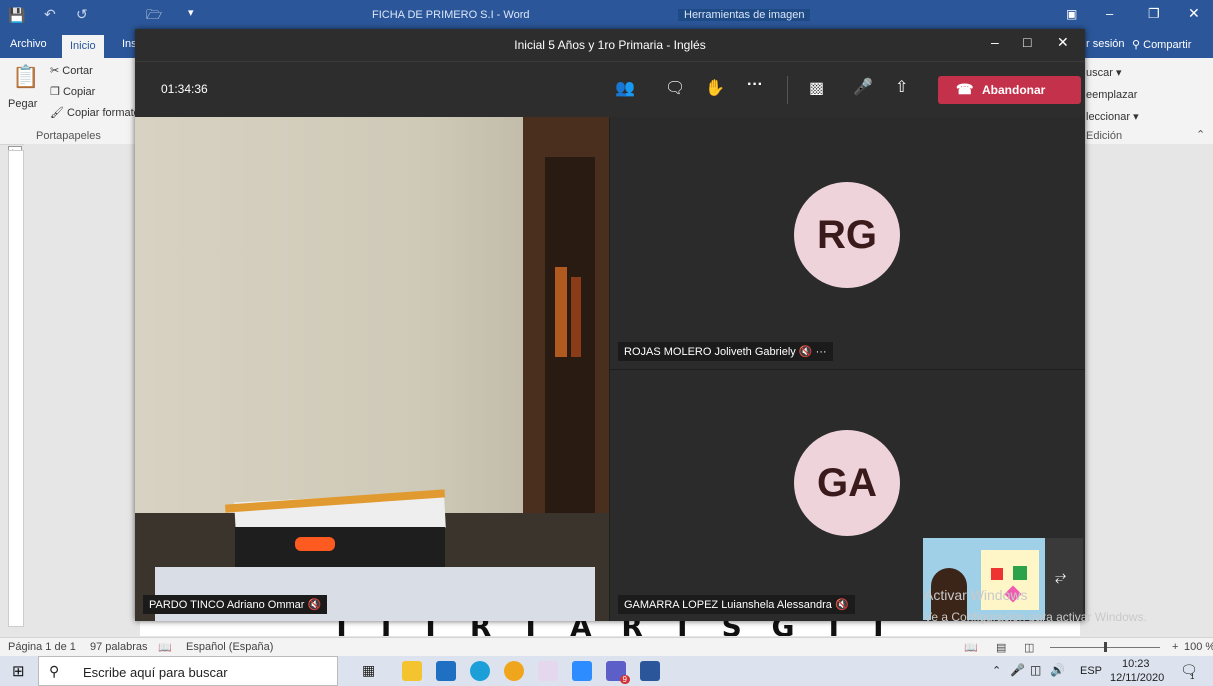 This screenshot has height=686, width=1213. What do you see at coordinates (165, 647) in the screenshot?
I see `proofing-icon: 📖` at bounding box center [165, 647].